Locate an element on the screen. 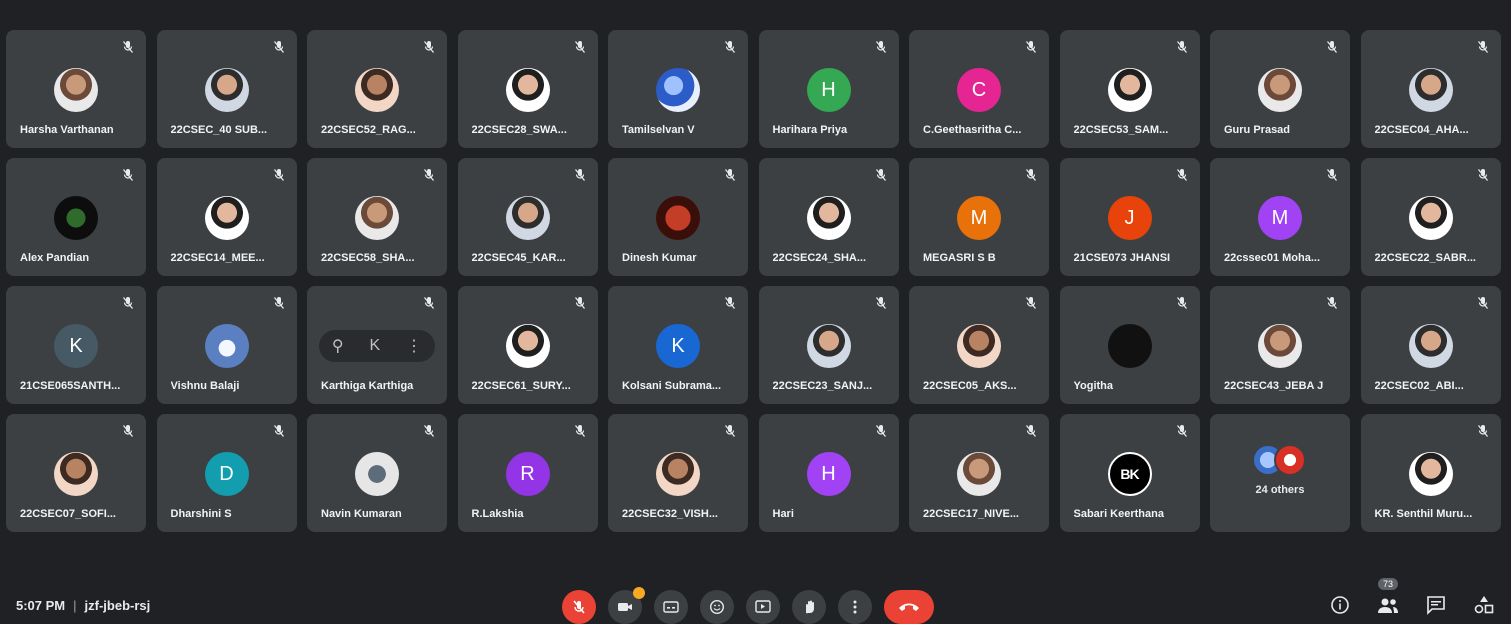 Image resolution: width=1511 pixels, height=624 pixels. activities-button is located at coordinates (1484, 605).